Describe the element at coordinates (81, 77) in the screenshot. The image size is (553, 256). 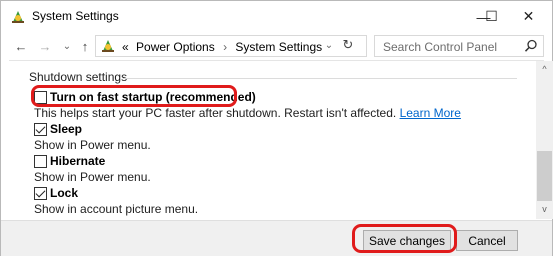
I see `section-title: Shutdown settings` at that location.